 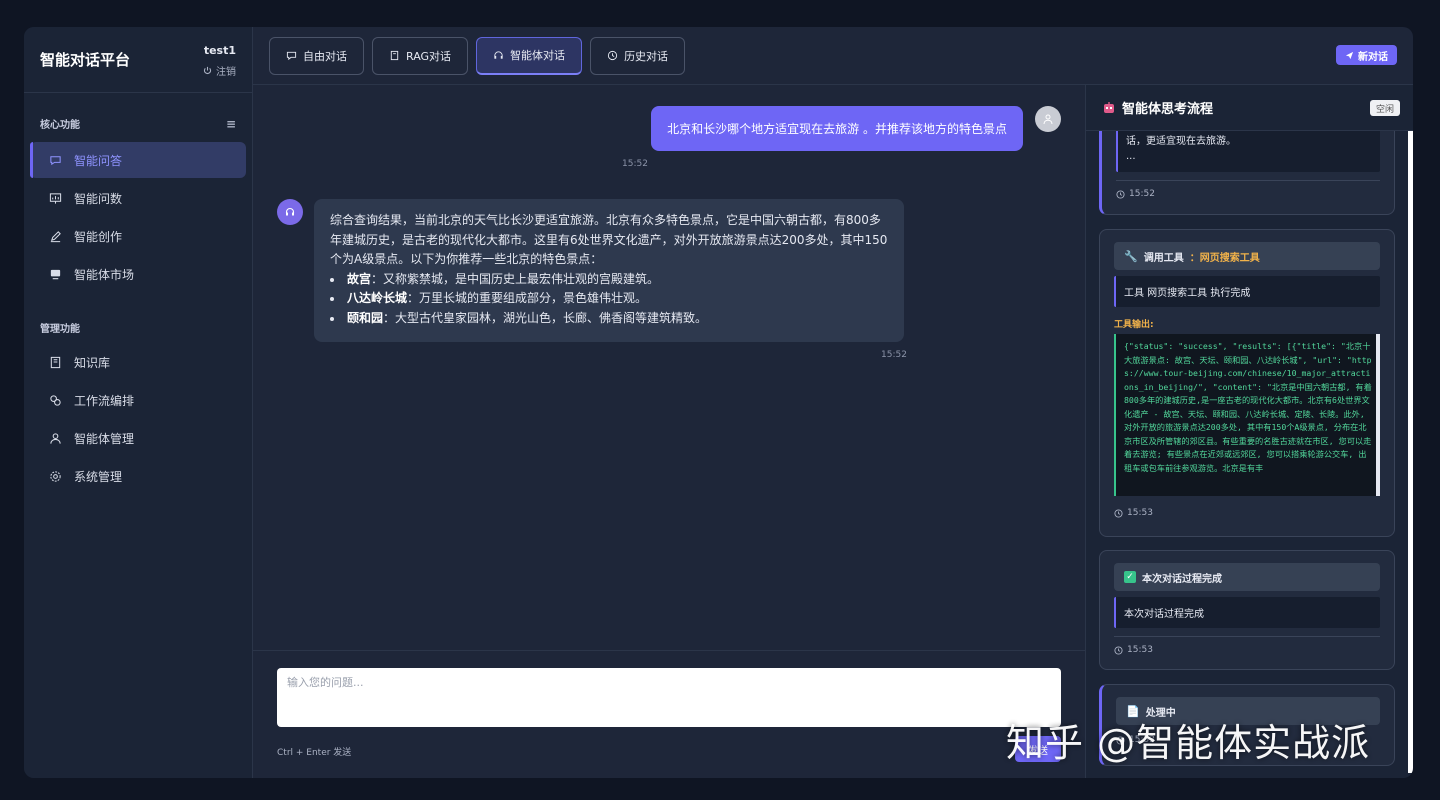 What do you see at coordinates (60, 329) in the screenshot?
I see `section-title-admin-label: 管理功能` at bounding box center [60, 329].